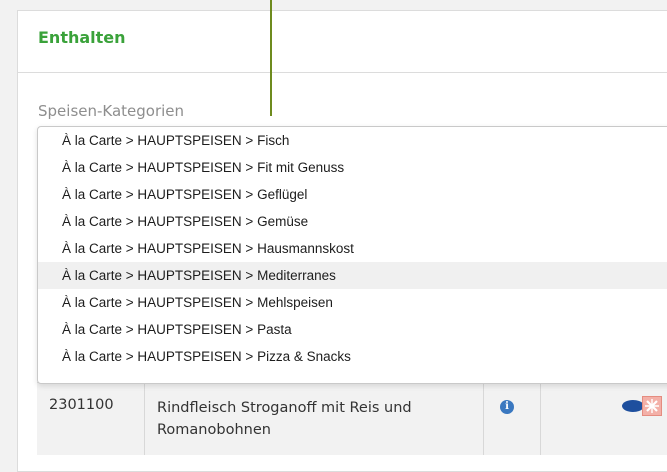  I want to click on red-cross-badge-icon, so click(652, 406).